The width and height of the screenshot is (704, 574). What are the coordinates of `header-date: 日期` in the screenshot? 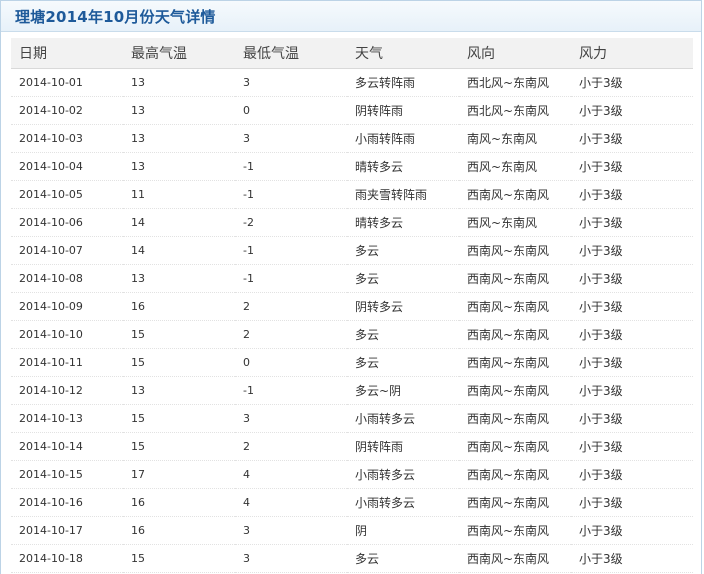 It's located at (67, 53).